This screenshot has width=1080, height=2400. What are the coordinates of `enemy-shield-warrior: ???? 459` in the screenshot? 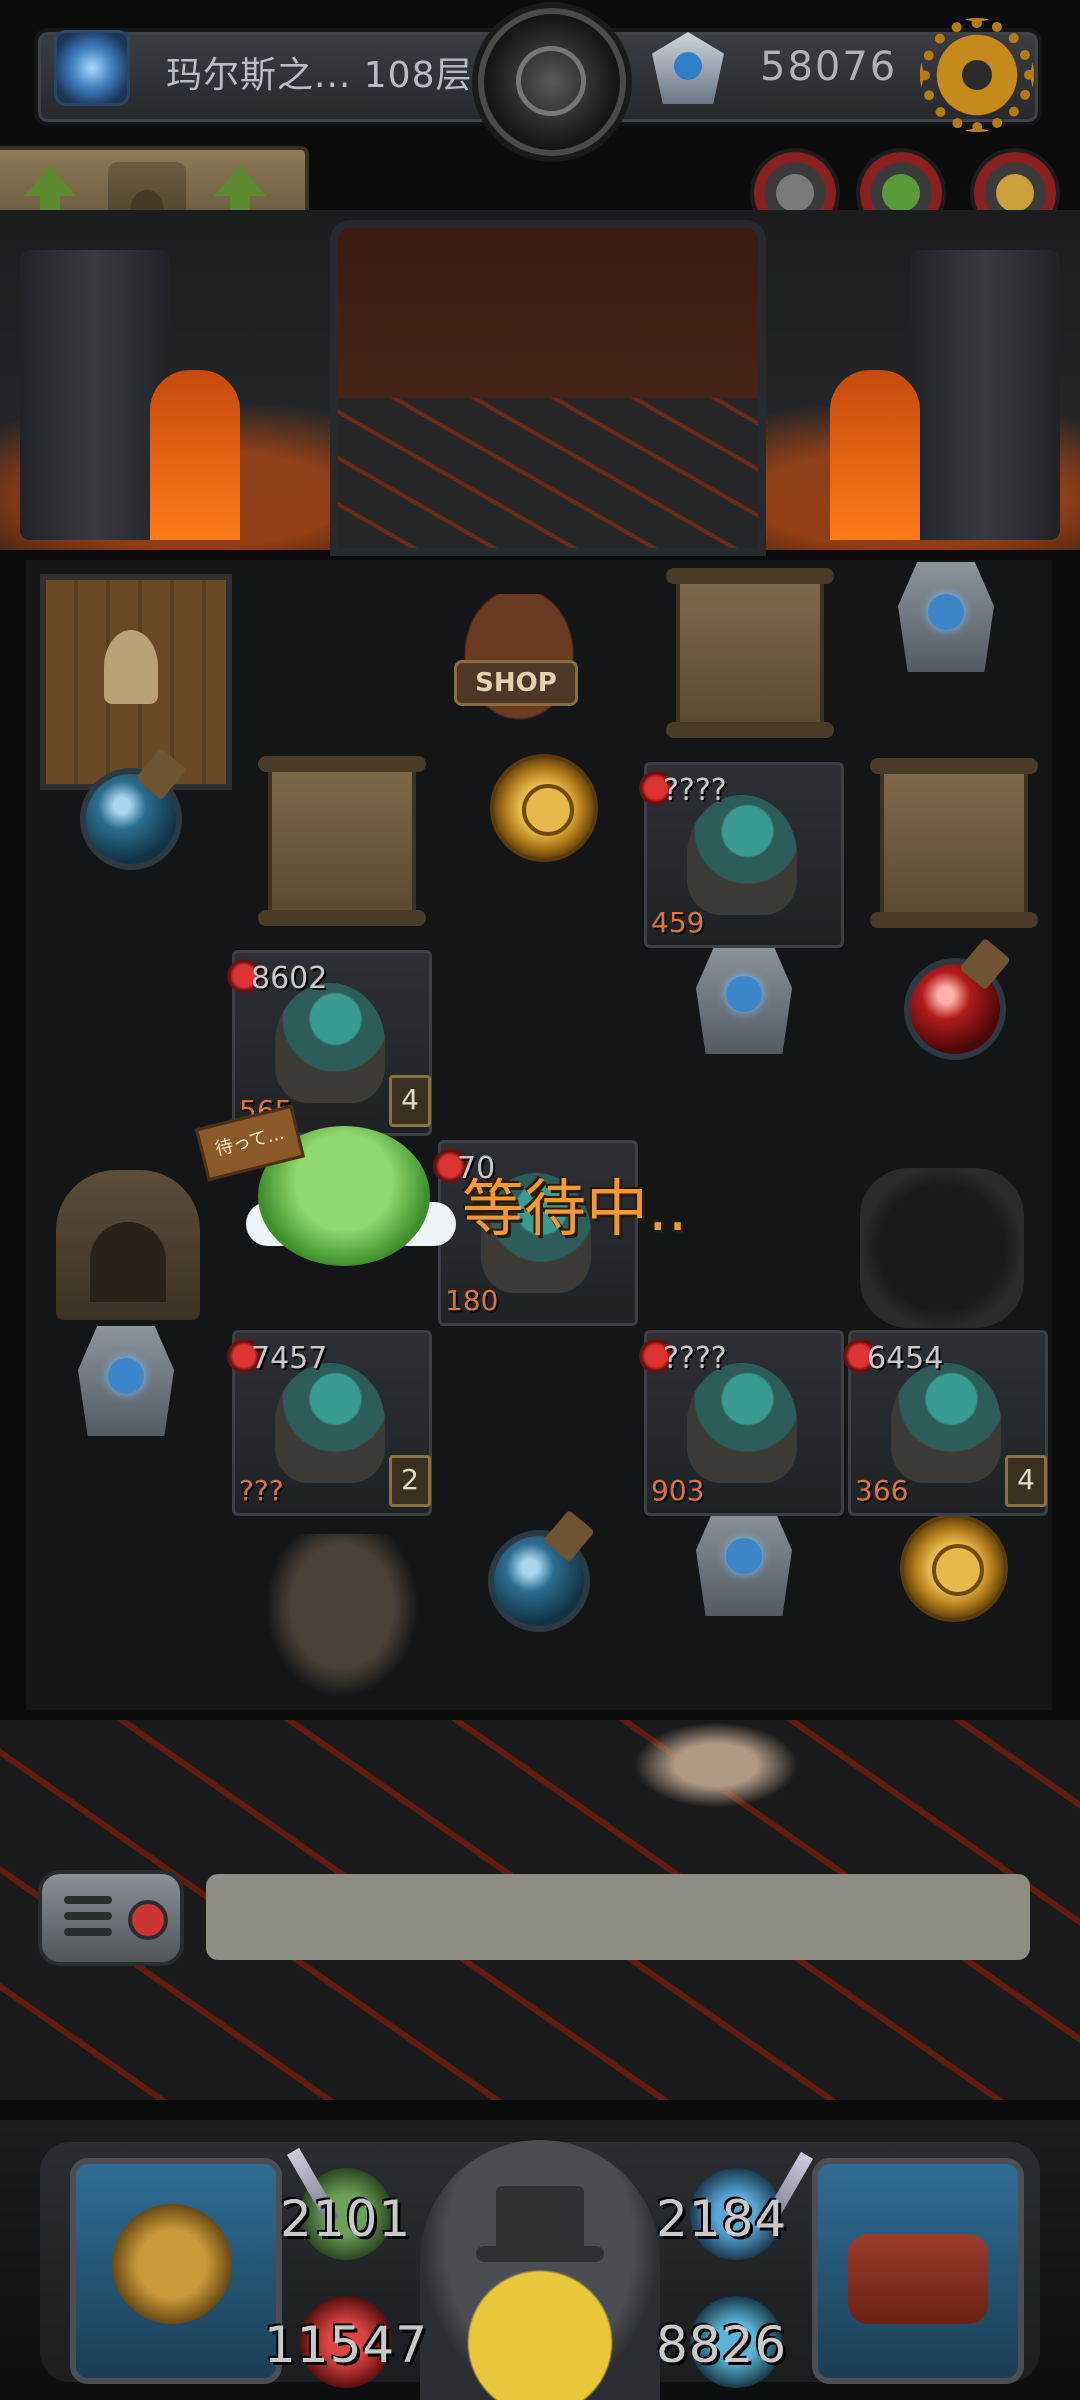 It's located at (741, 855).